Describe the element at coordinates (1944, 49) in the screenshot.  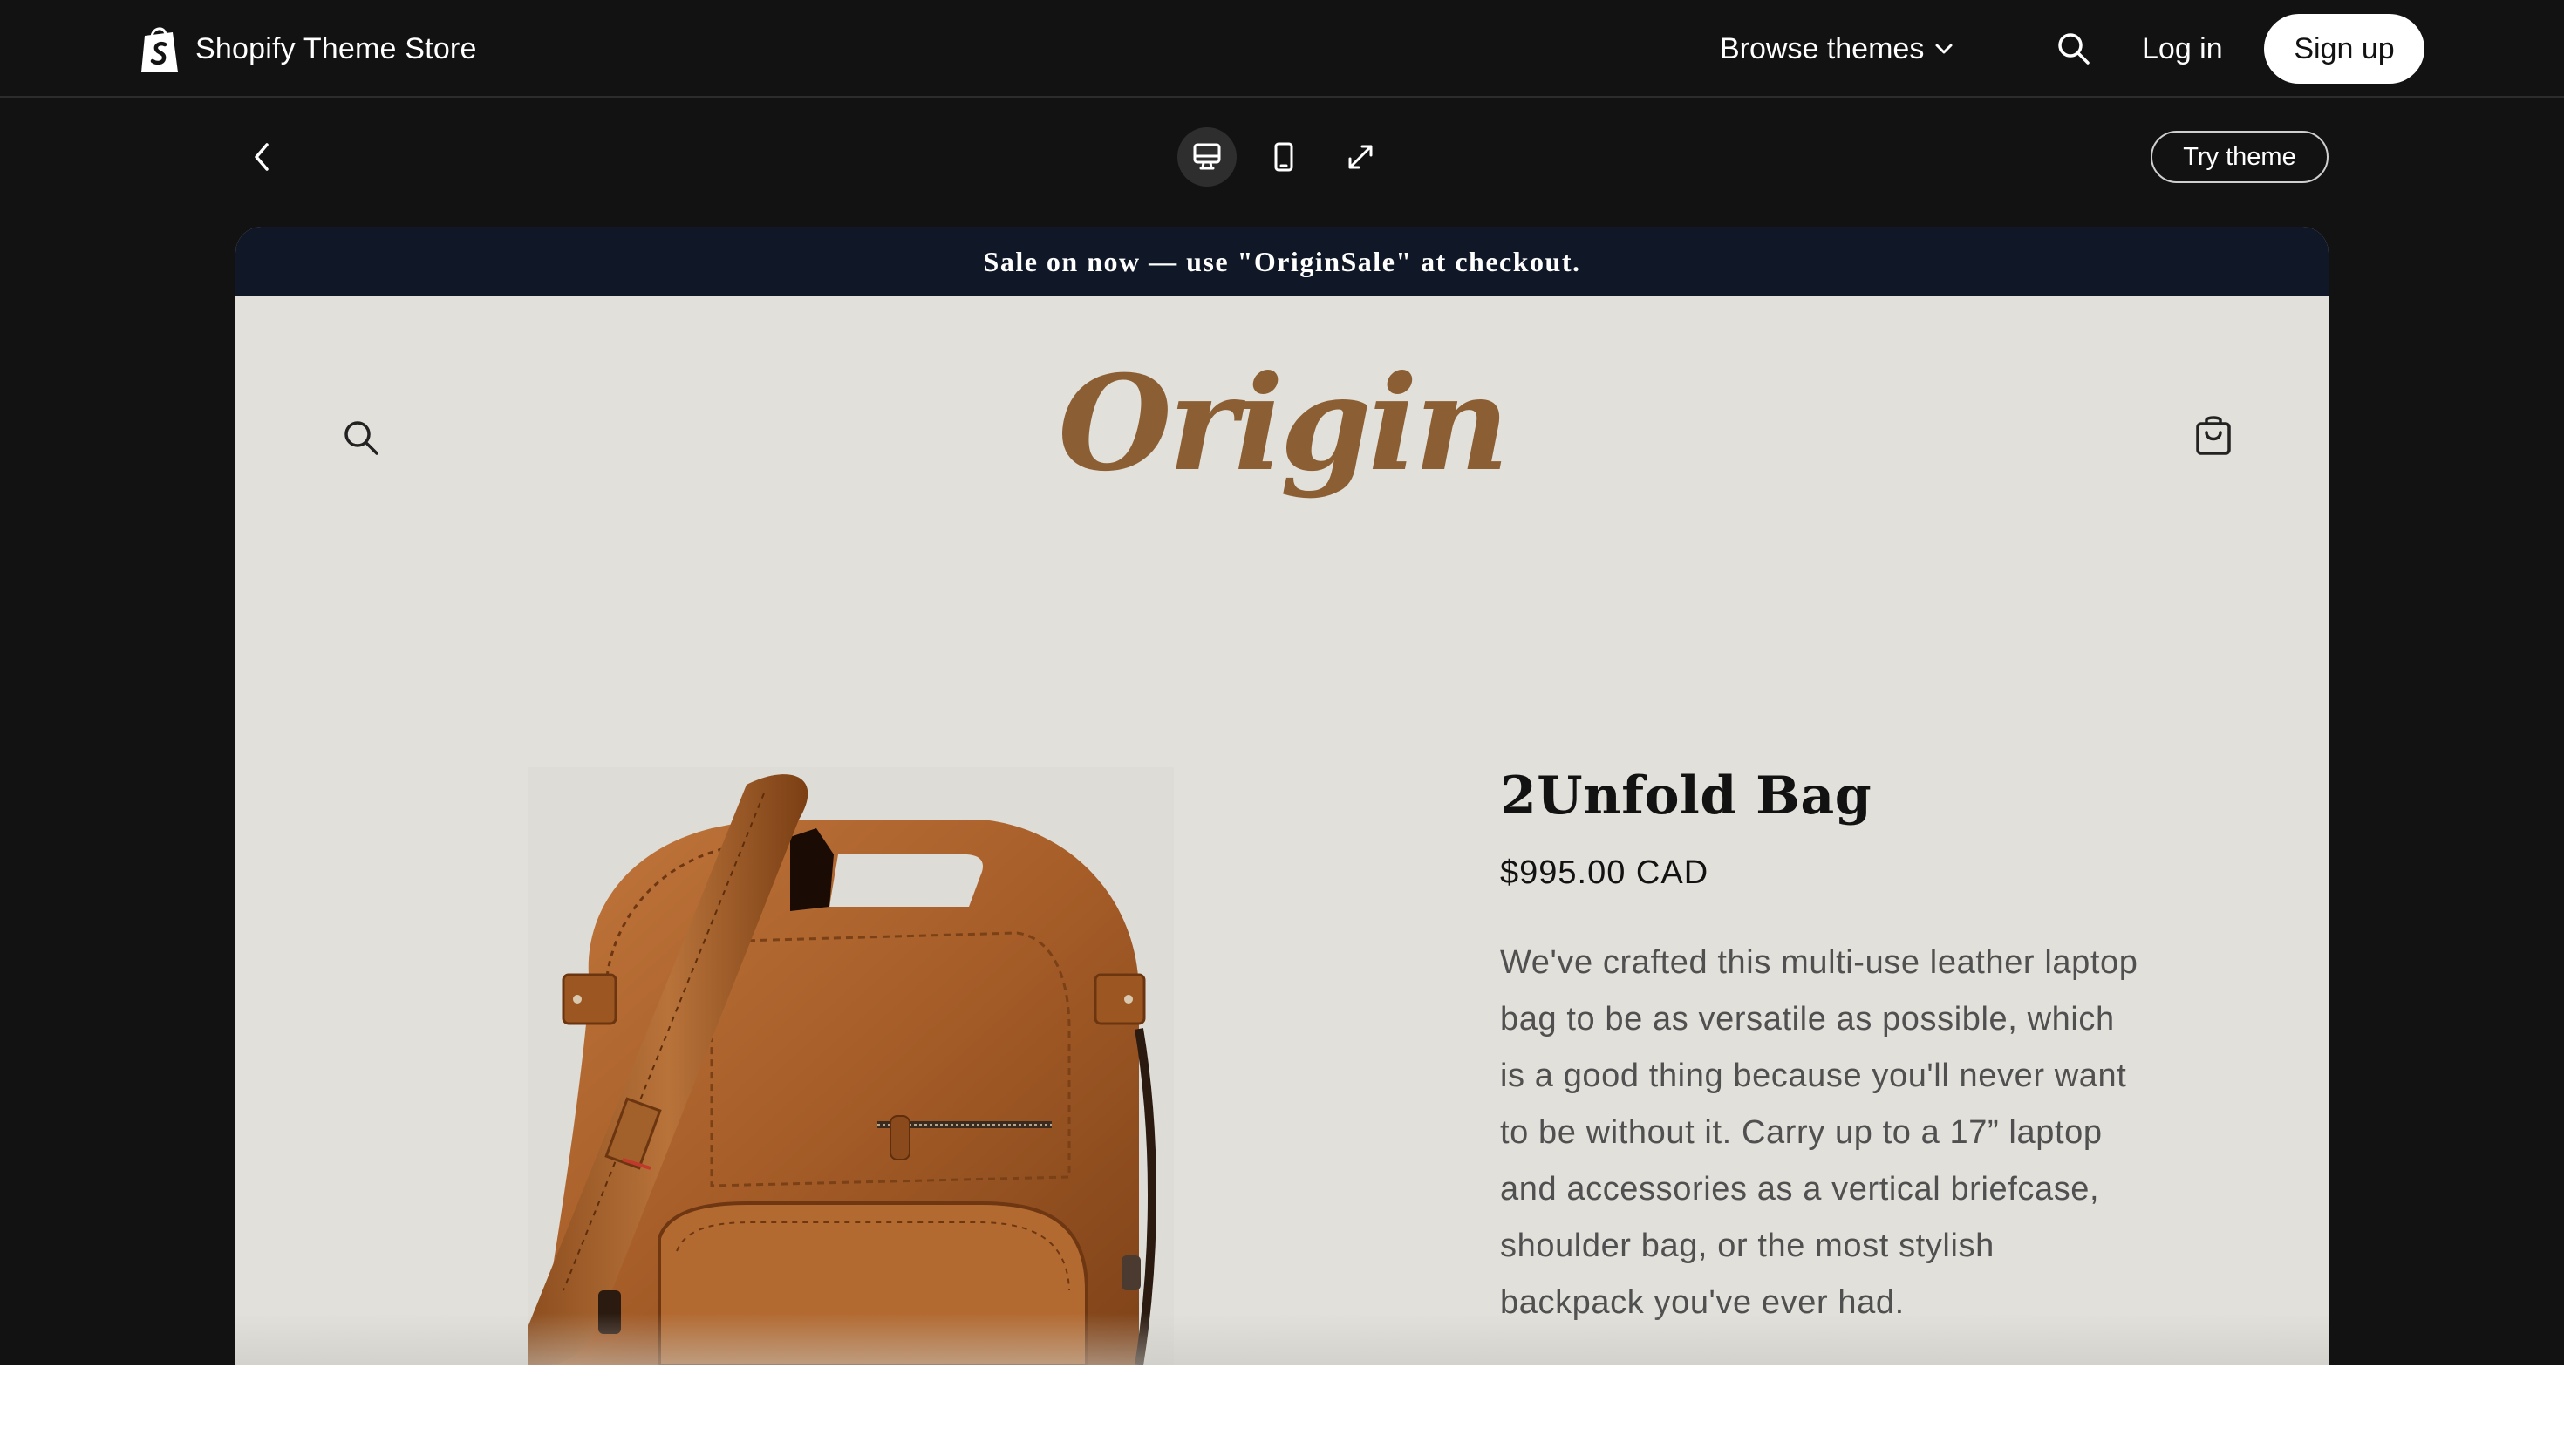
I see `chevron-down-icon` at that location.